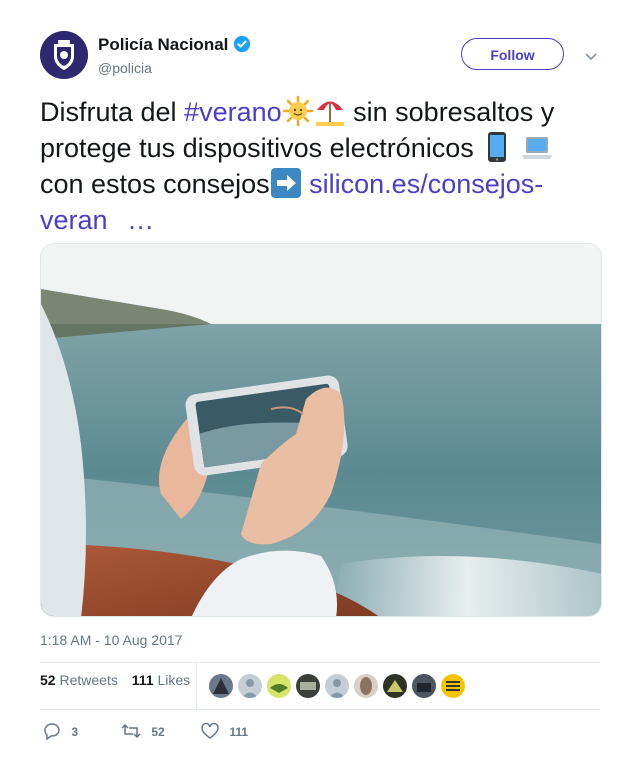 This screenshot has height=771, width=640. What do you see at coordinates (196, 686) in the screenshot?
I see `stats-separator` at bounding box center [196, 686].